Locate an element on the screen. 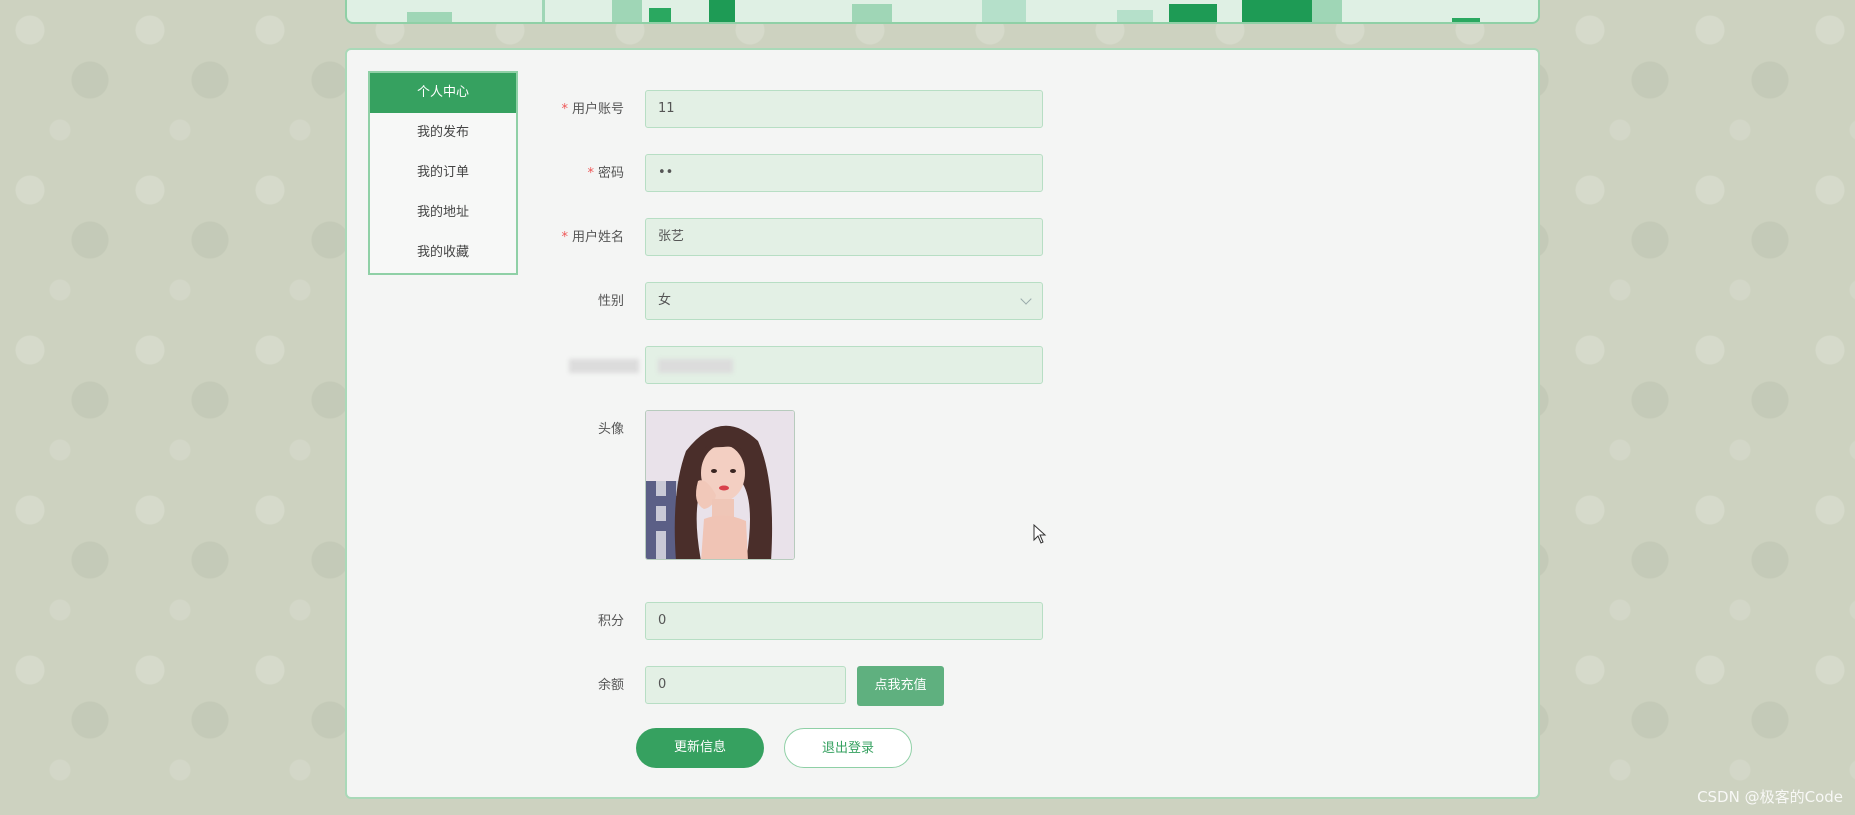 The width and height of the screenshot is (1855, 815). password-input: •• is located at coordinates (844, 173).